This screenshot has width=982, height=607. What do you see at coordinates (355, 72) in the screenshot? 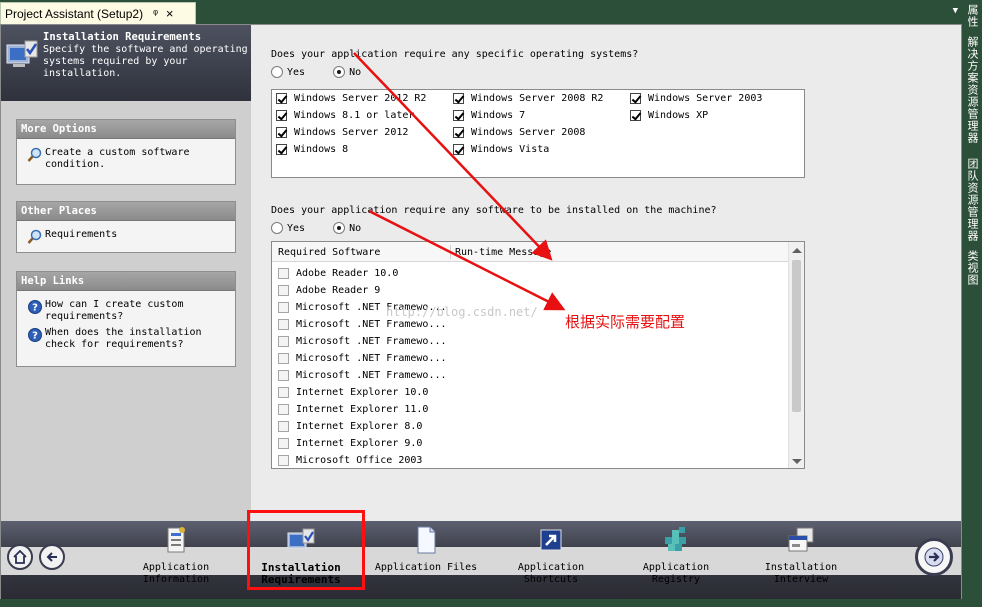
I see `os-no-label: No` at bounding box center [355, 72].